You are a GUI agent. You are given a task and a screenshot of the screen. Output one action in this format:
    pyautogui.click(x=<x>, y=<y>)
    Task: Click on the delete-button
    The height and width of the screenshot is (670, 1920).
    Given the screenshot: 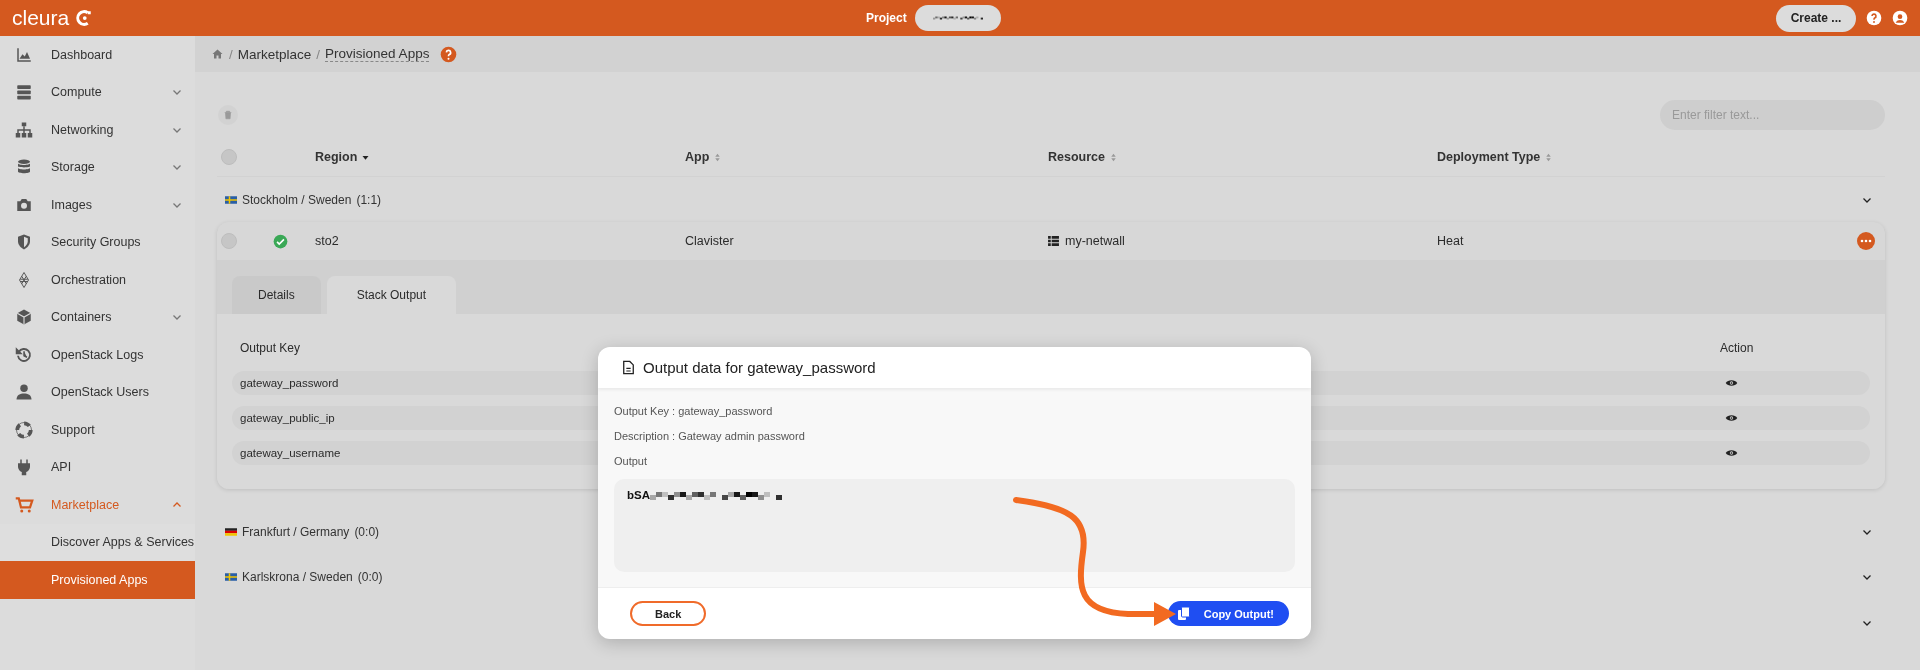 What is the action you would take?
    pyautogui.click(x=228, y=115)
    